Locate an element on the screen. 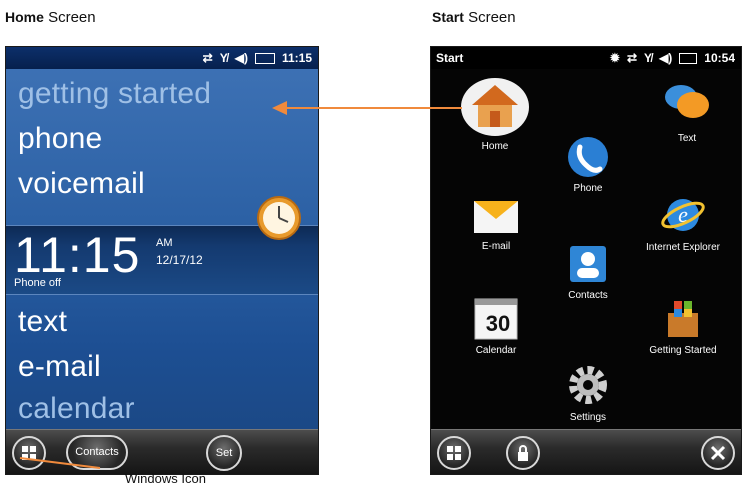 The height and width of the screenshot is (489, 747). text-message-icon is located at coordinates (687, 101).